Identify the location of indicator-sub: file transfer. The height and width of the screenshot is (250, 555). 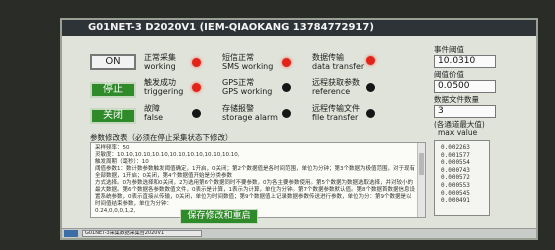
(335, 117).